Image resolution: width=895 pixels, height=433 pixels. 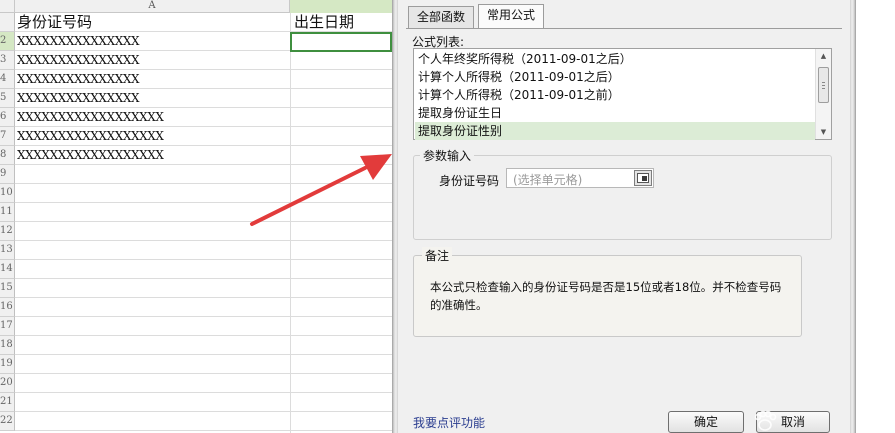 I want to click on select-all-corner, so click(x=7, y=6).